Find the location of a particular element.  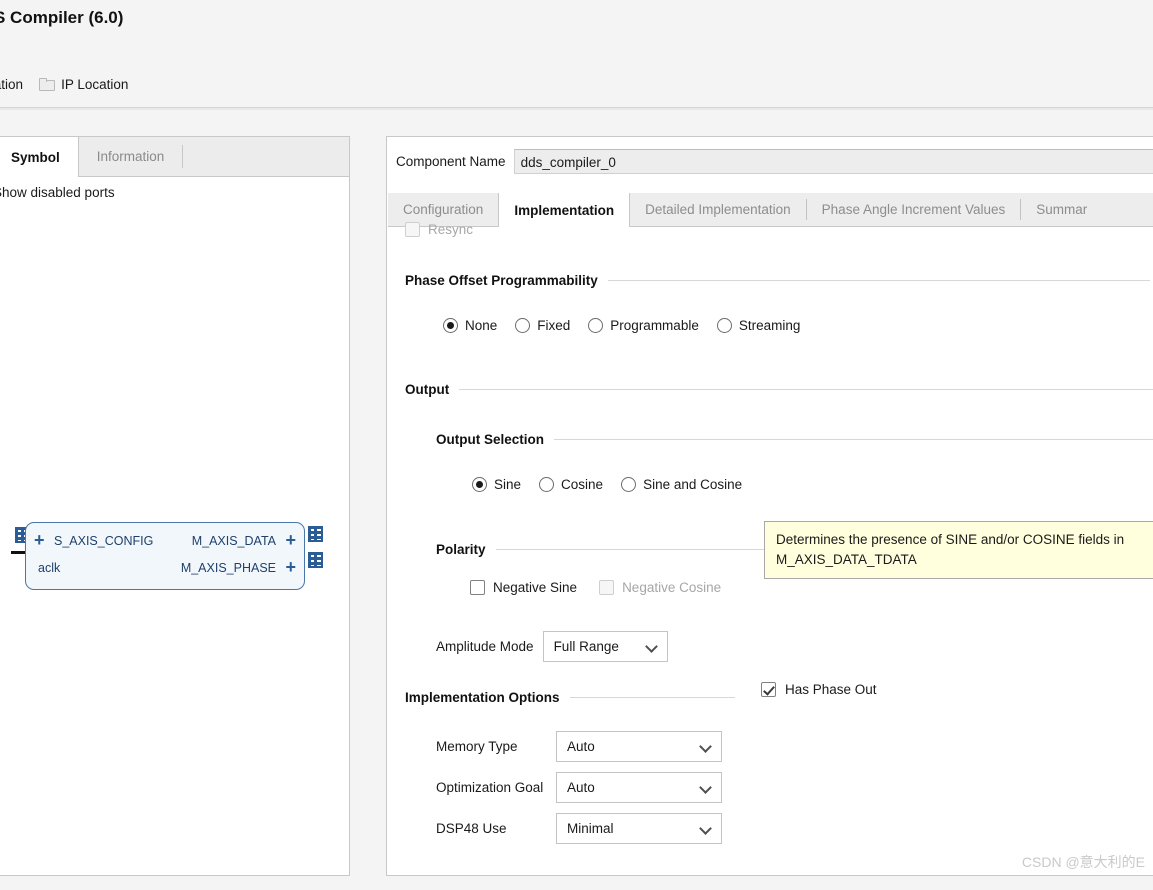

resync-checkbox is located at coordinates (412, 229).